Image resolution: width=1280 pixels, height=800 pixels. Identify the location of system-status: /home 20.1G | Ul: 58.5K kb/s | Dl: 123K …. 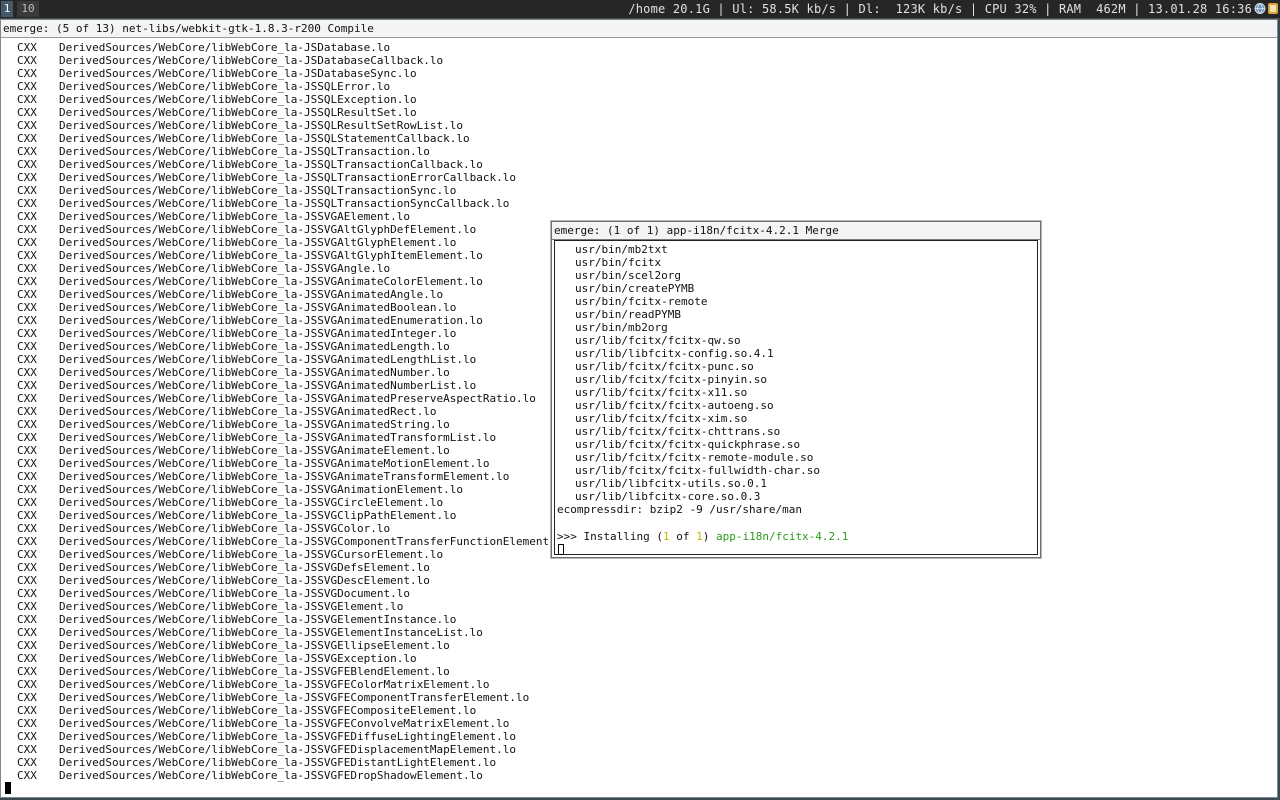
(940, 9).